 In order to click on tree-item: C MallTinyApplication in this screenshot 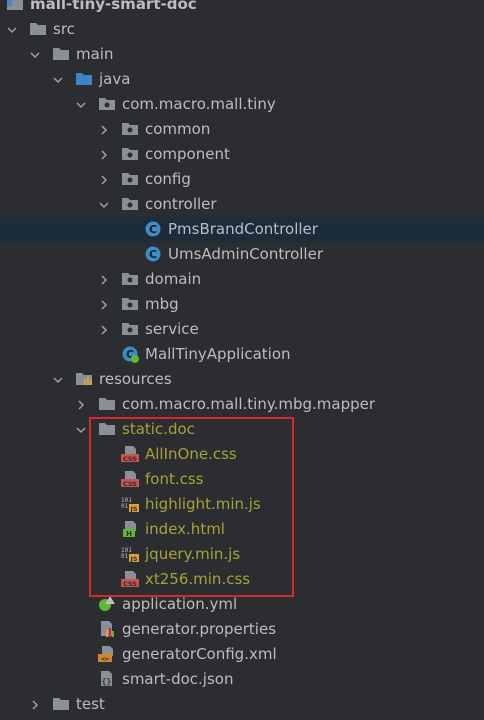, I will do `click(242, 354)`.